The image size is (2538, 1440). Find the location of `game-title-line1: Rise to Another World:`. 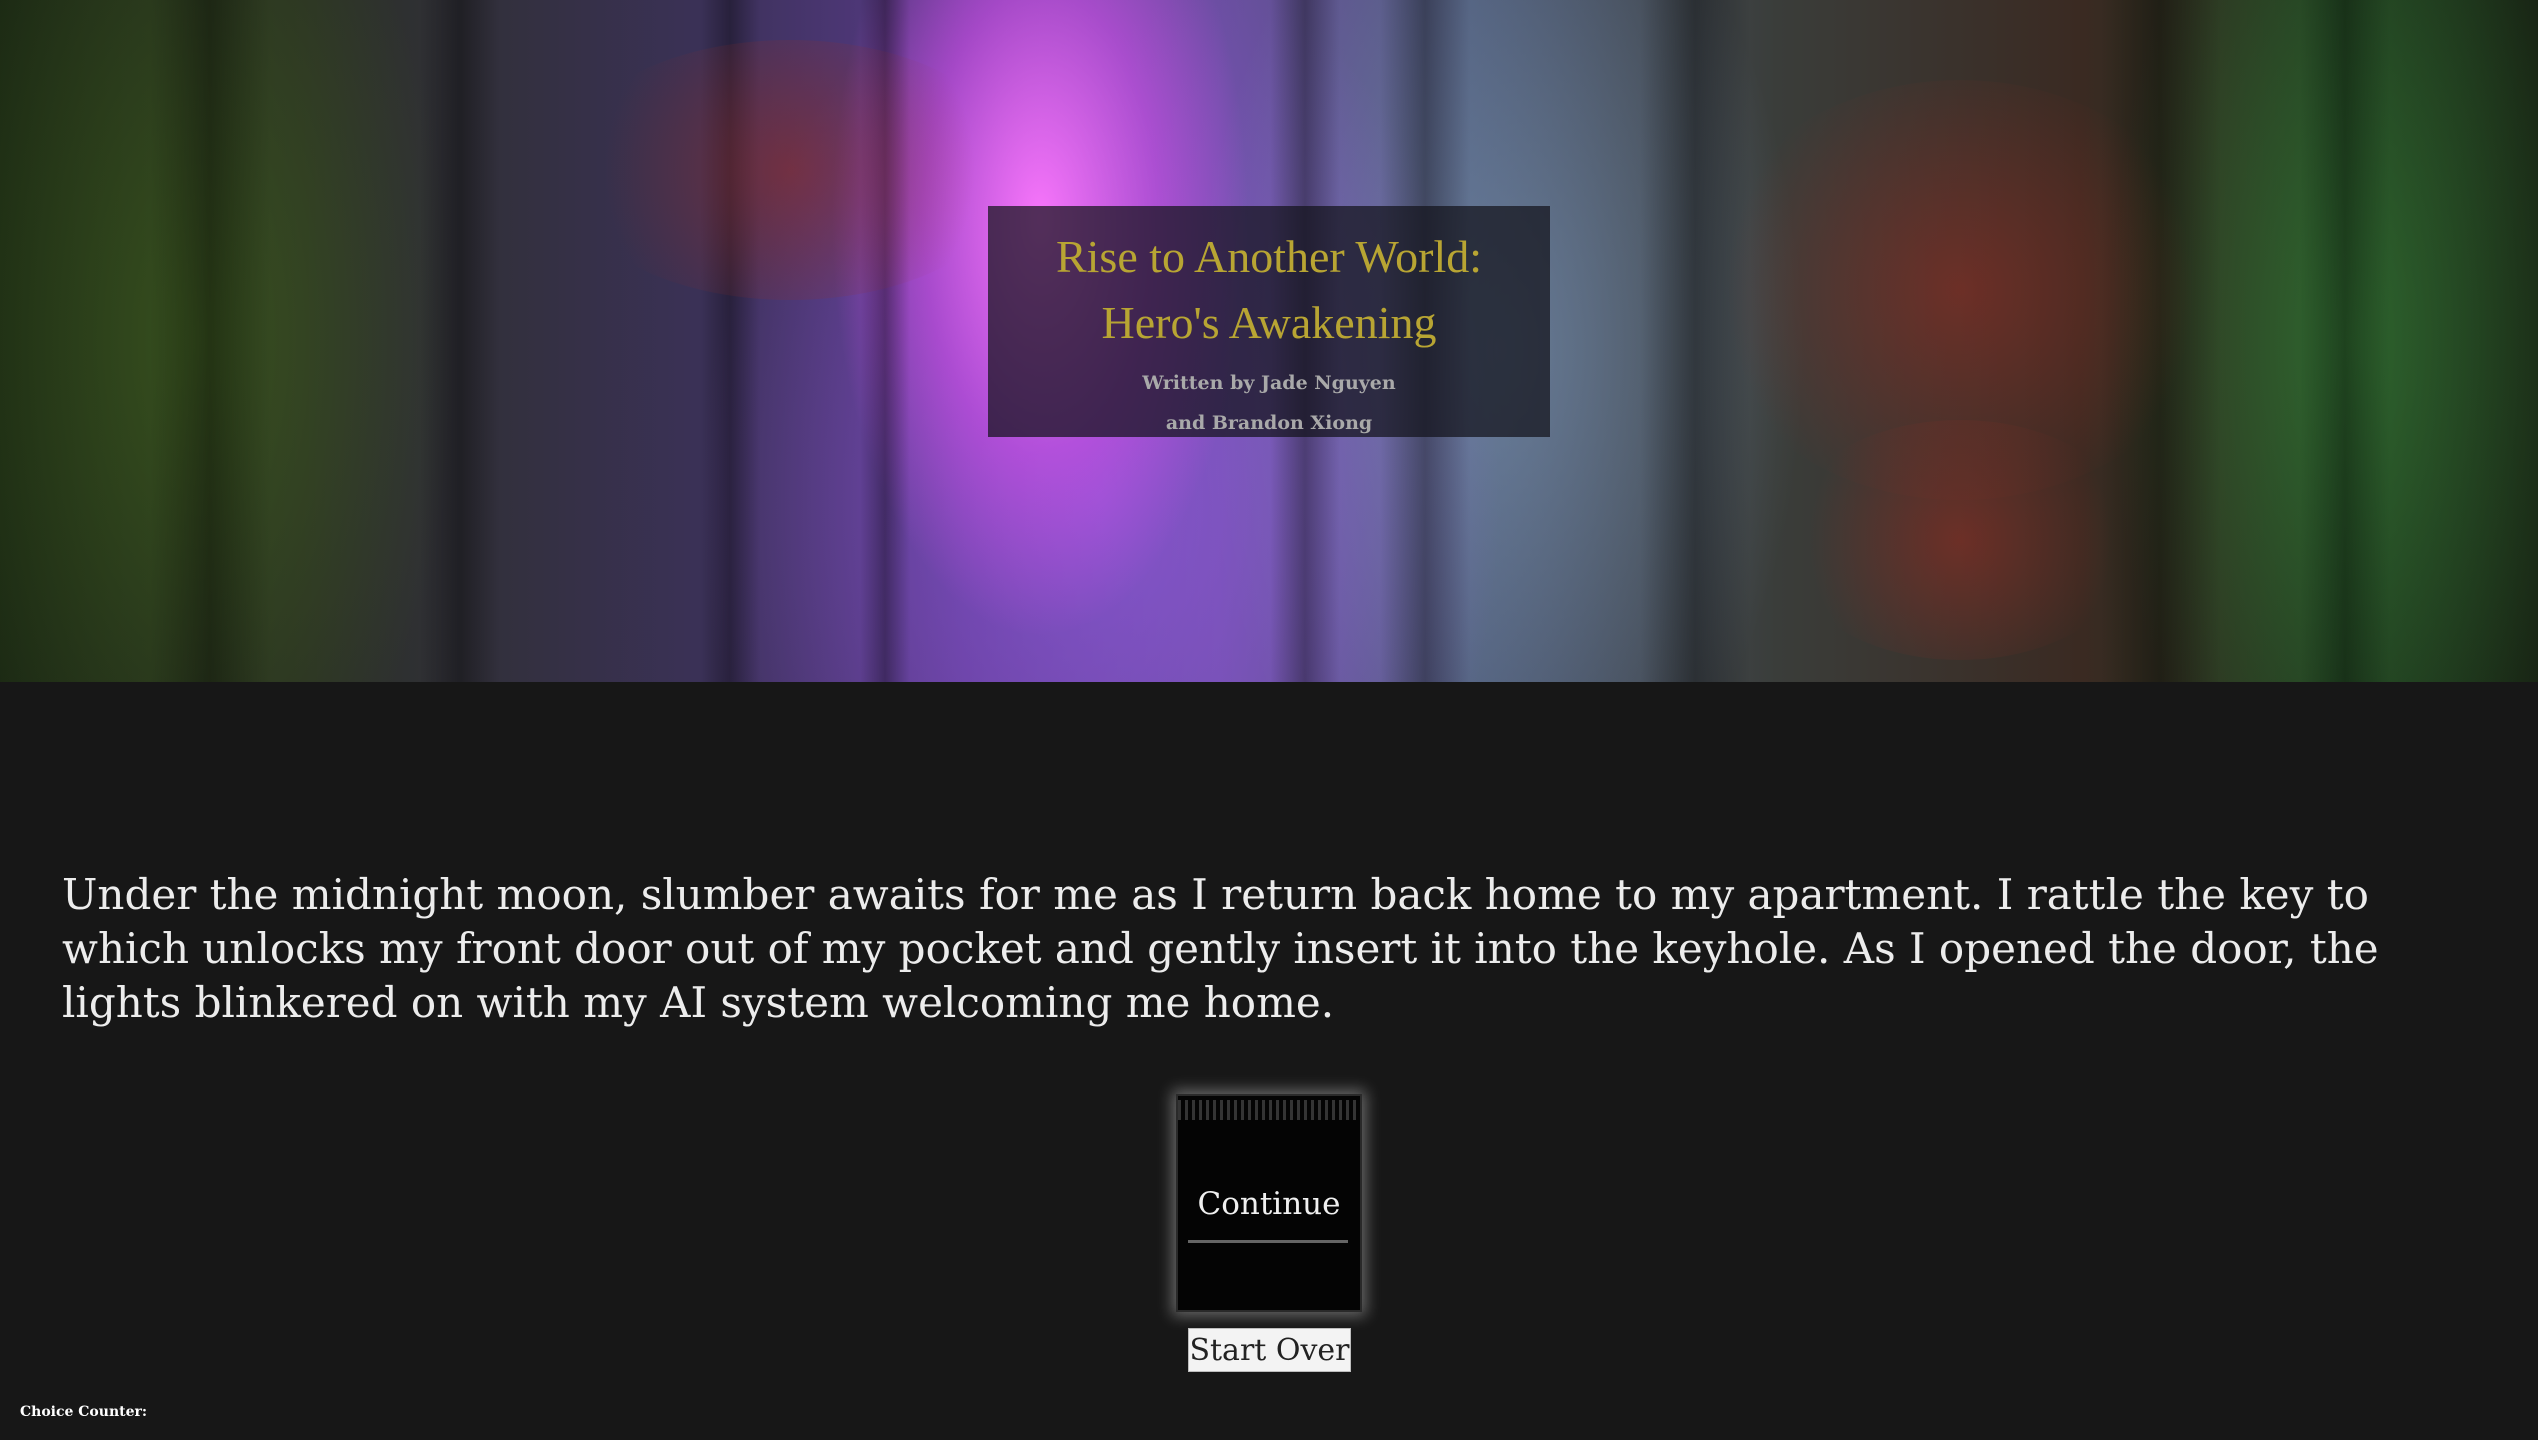

game-title-line1: Rise to Another World: is located at coordinates (1269, 256).